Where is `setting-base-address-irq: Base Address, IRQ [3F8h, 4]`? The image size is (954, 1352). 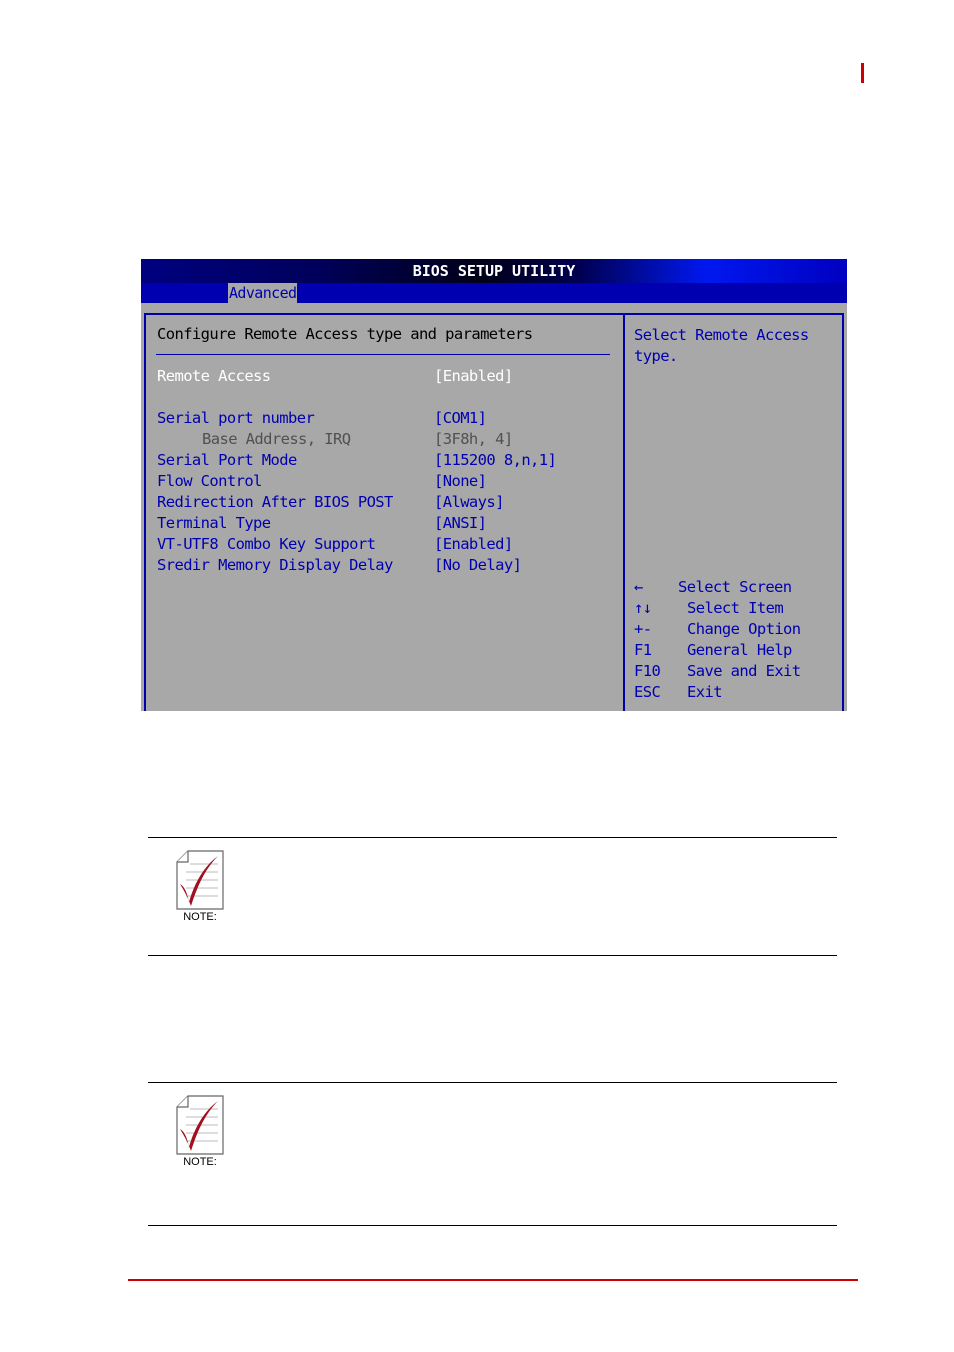 setting-base-address-irq: Base Address, IRQ [3F8h, 4] is located at coordinates (335, 439).